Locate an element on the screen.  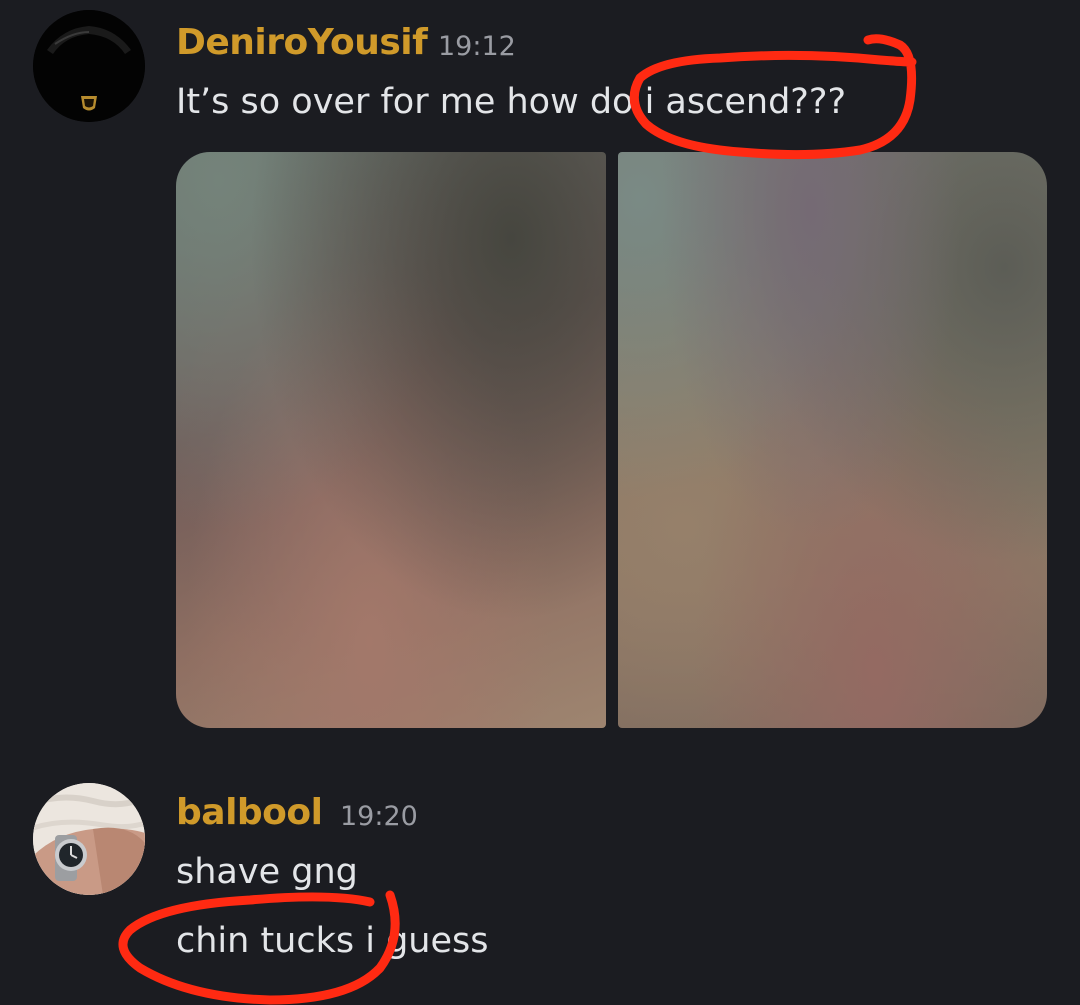
lamborghini-avatar-icon is located at coordinates (89, 66).